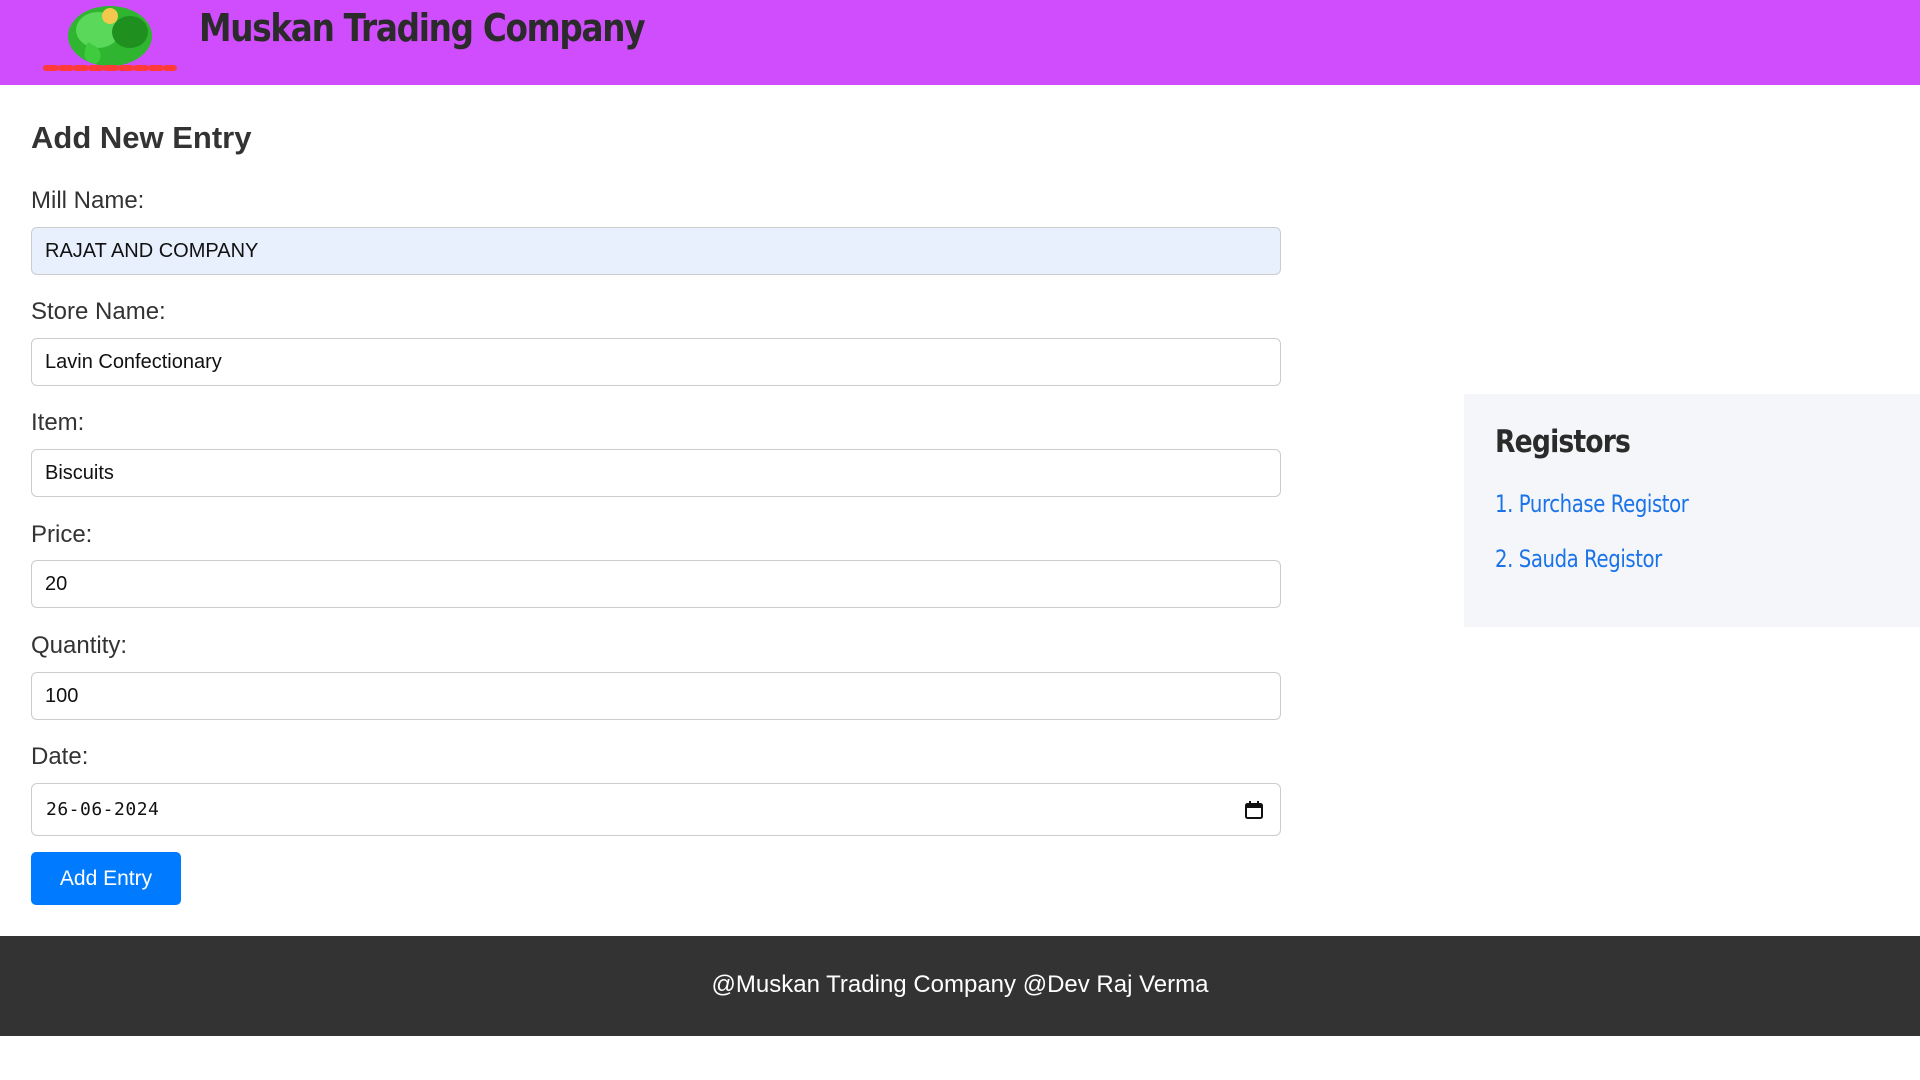 Image resolution: width=1920 pixels, height=1080 pixels. What do you see at coordinates (79, 645) in the screenshot?
I see `quantity-label: Quantity:` at bounding box center [79, 645].